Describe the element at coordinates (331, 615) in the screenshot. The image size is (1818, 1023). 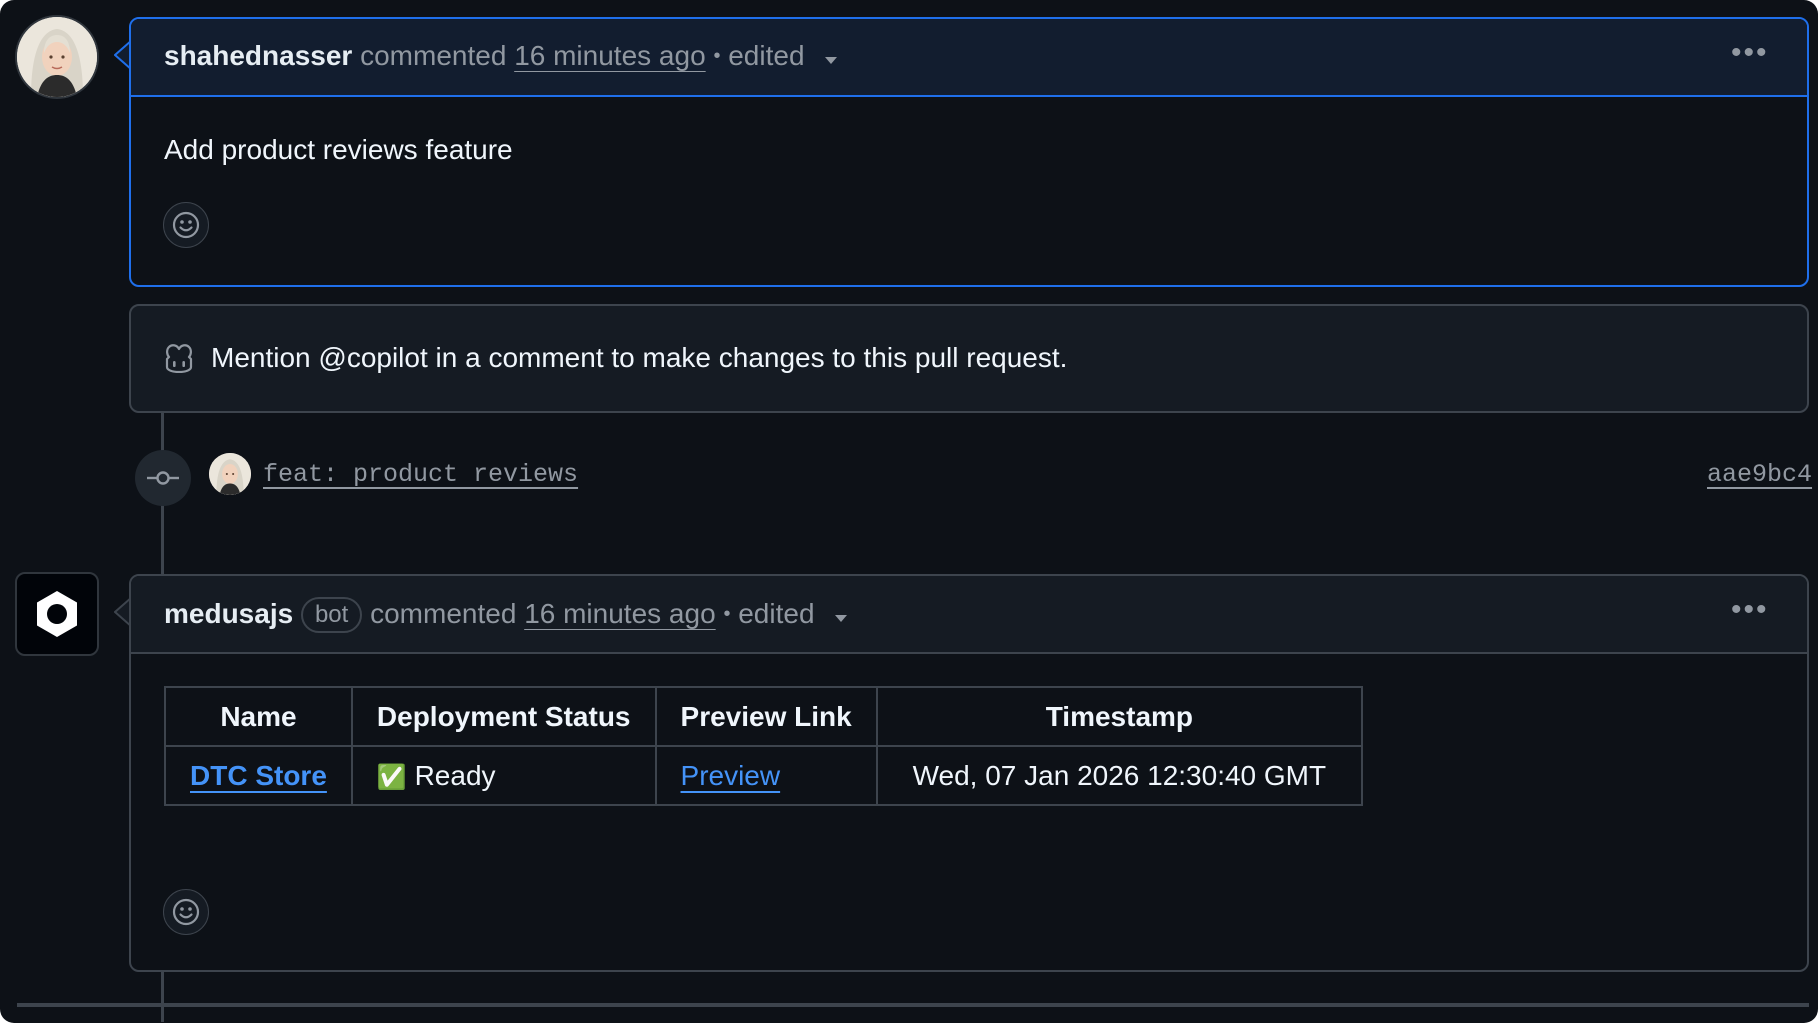
I see `bot-badge: bot` at that location.